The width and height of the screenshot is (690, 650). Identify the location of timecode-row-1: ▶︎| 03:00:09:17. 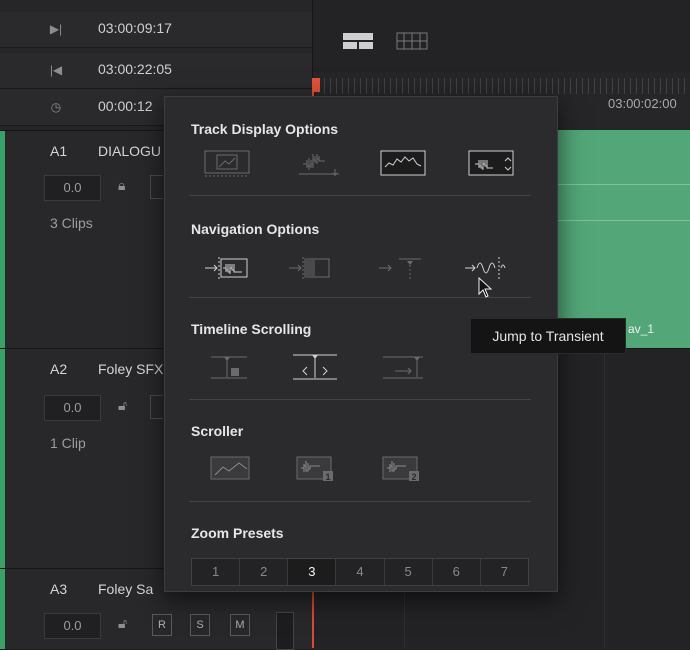
(156, 30).